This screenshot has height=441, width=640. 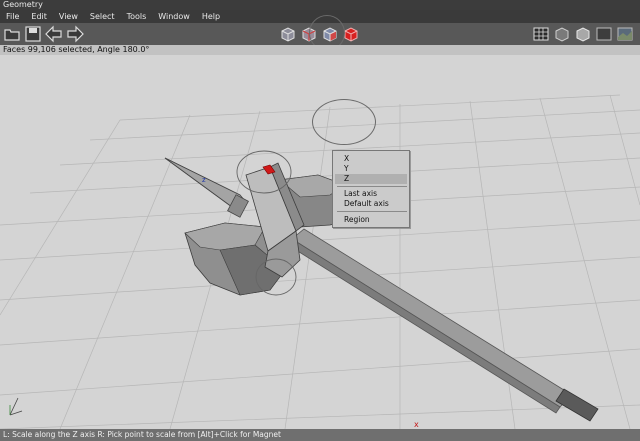 I want to click on context-item-default-axis: Default axis, so click(x=371, y=204).